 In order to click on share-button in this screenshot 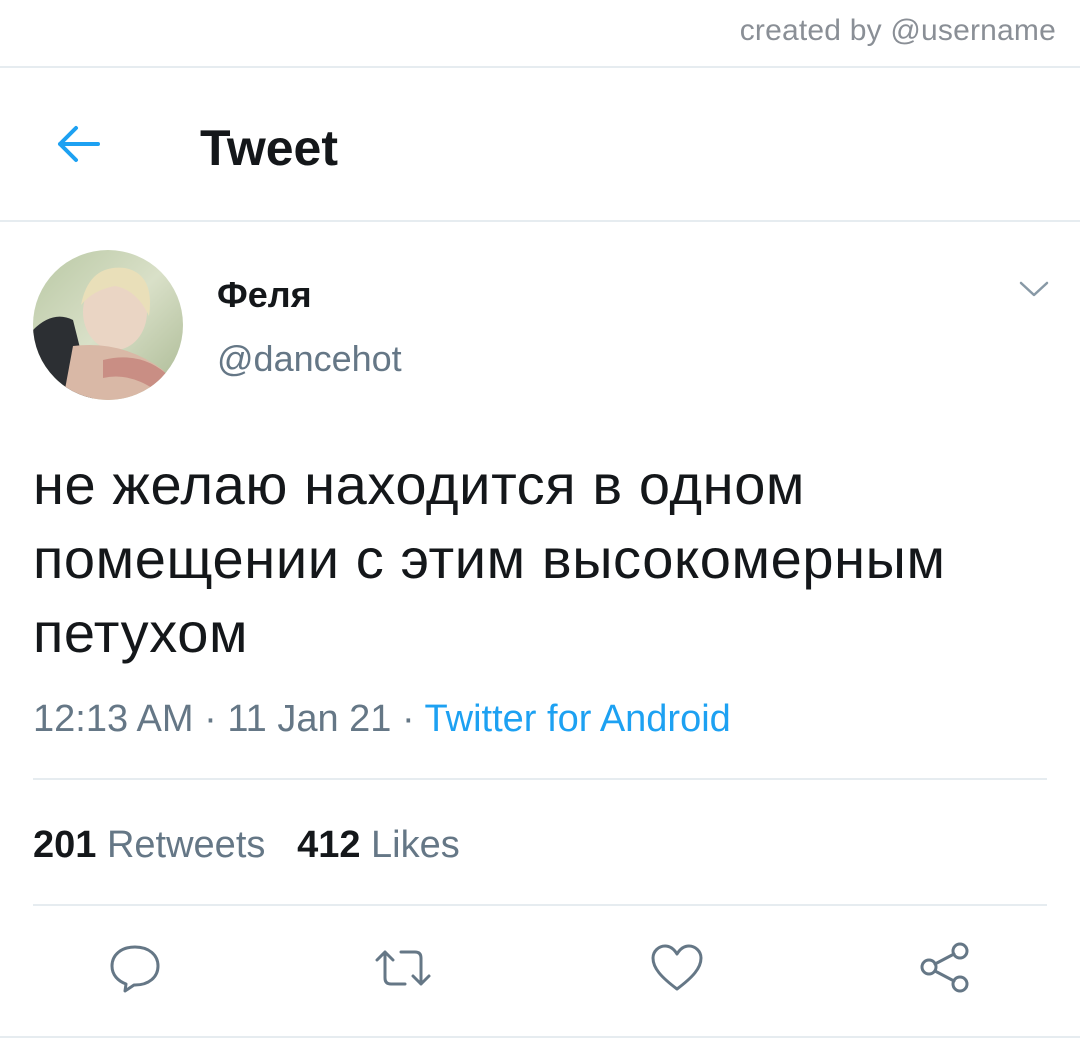, I will do `click(945, 970)`.